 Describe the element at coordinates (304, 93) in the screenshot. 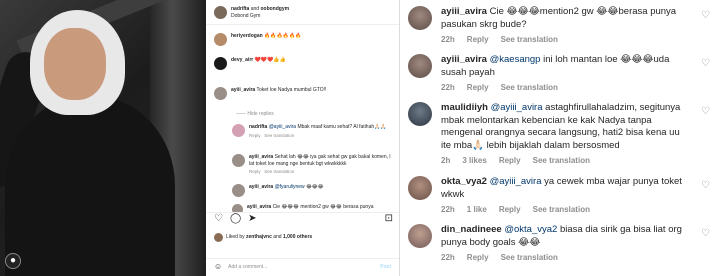

I see `comment-row: ayiii_avira Toket loe Nadya mumbul GTO!!` at that location.